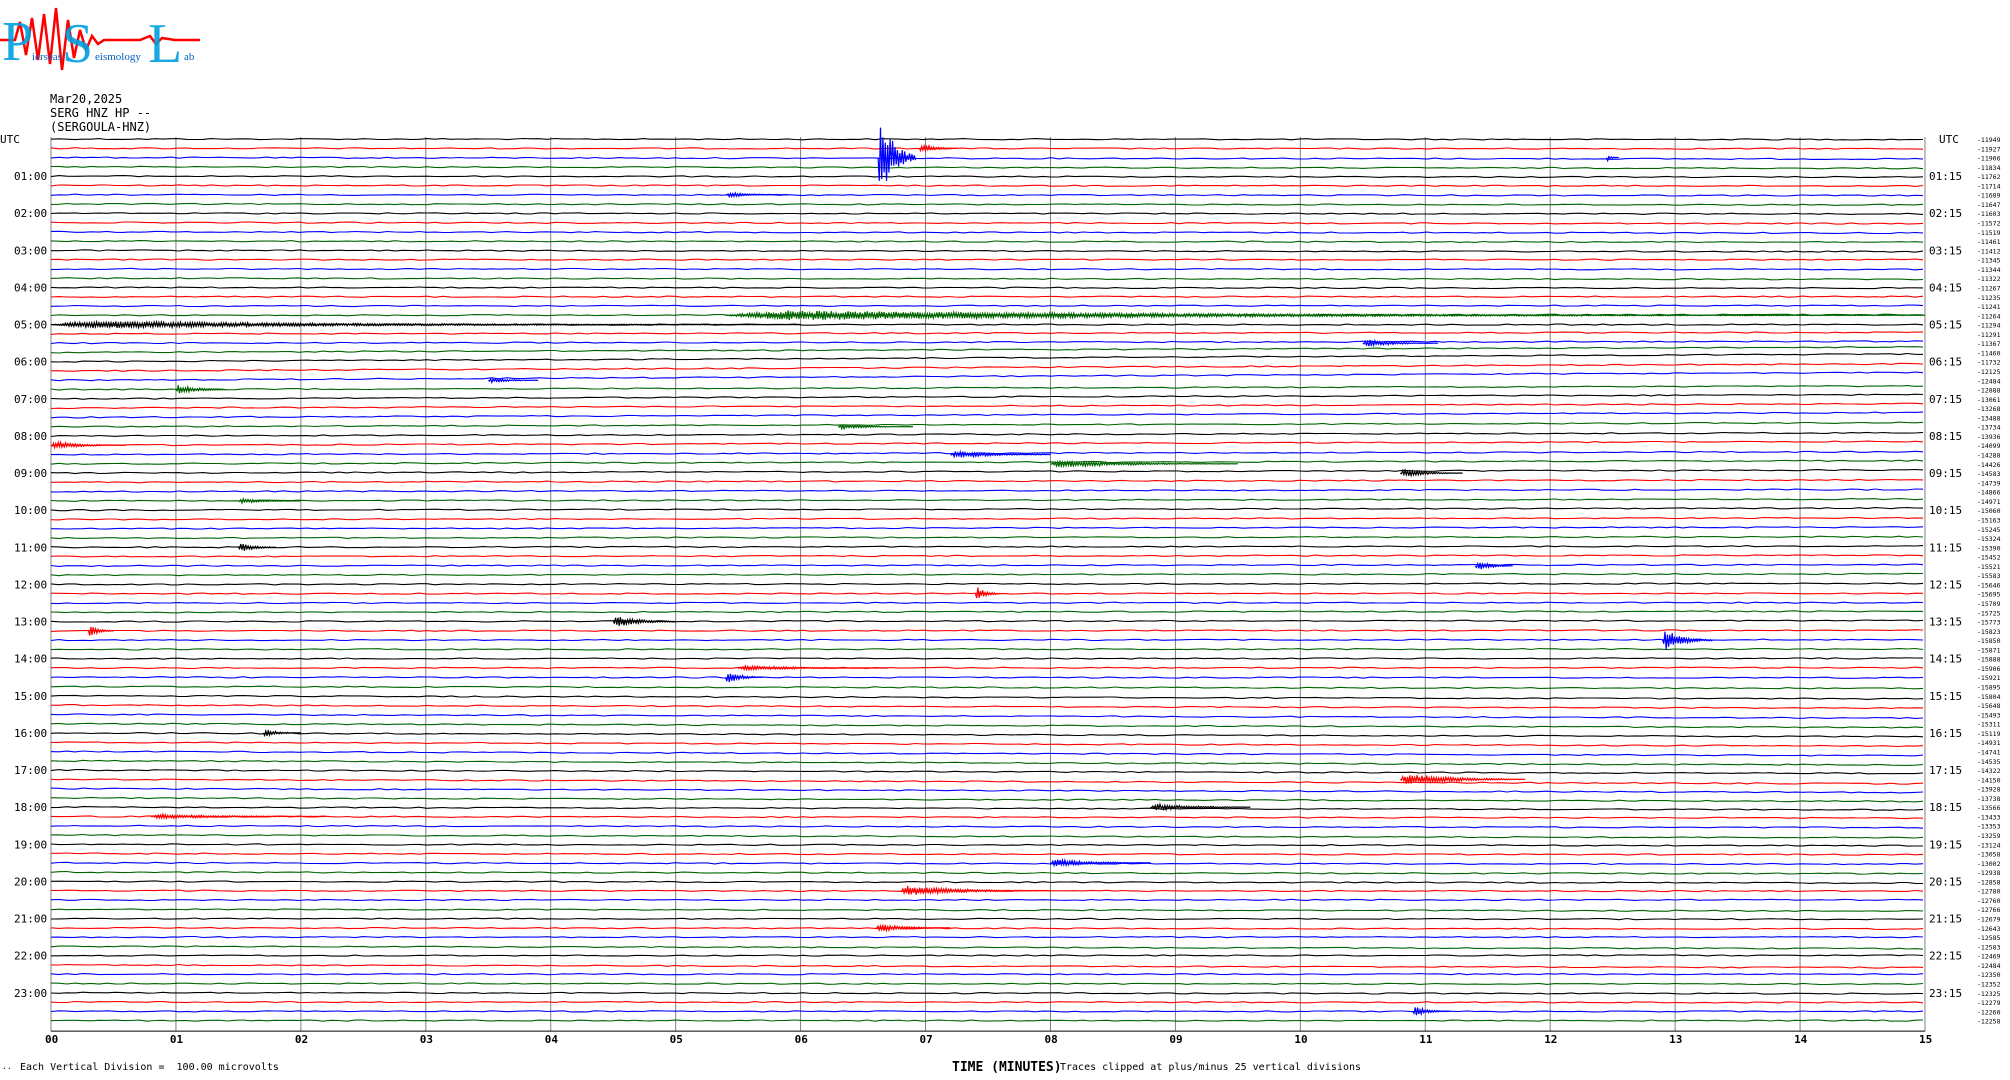  Describe the element at coordinates (1989, 994) in the screenshot. I see `row-offset-label-92: -12325` at that location.